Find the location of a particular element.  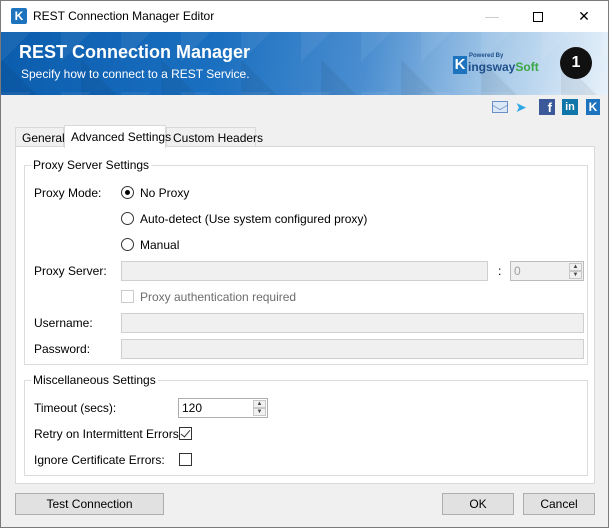

maximize-icon is located at coordinates (538, 17).